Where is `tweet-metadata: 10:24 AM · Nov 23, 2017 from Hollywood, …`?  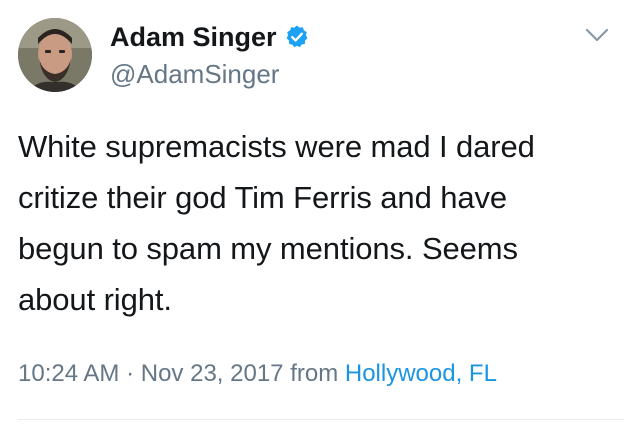 tweet-metadata: 10:24 AM · Nov 23, 2017 from Hollywood, … is located at coordinates (257, 374).